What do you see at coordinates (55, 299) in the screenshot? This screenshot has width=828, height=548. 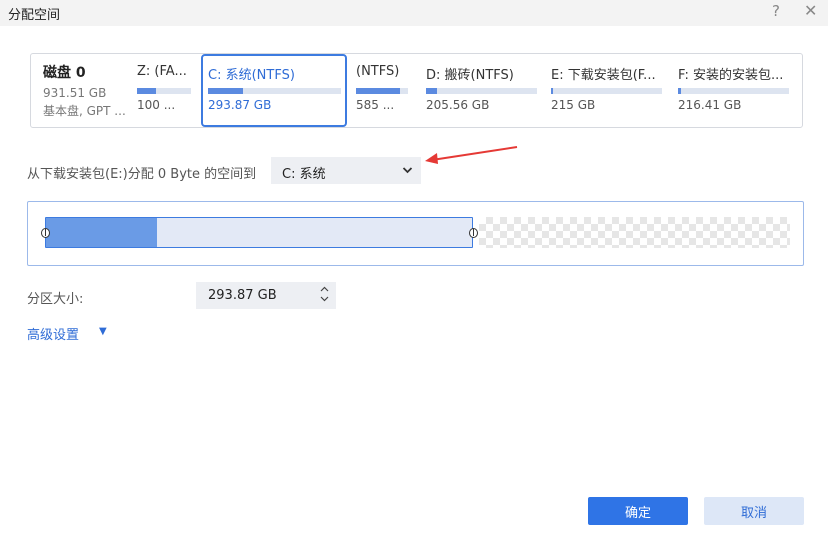 I see `partition-size-label: 分区大小:` at bounding box center [55, 299].